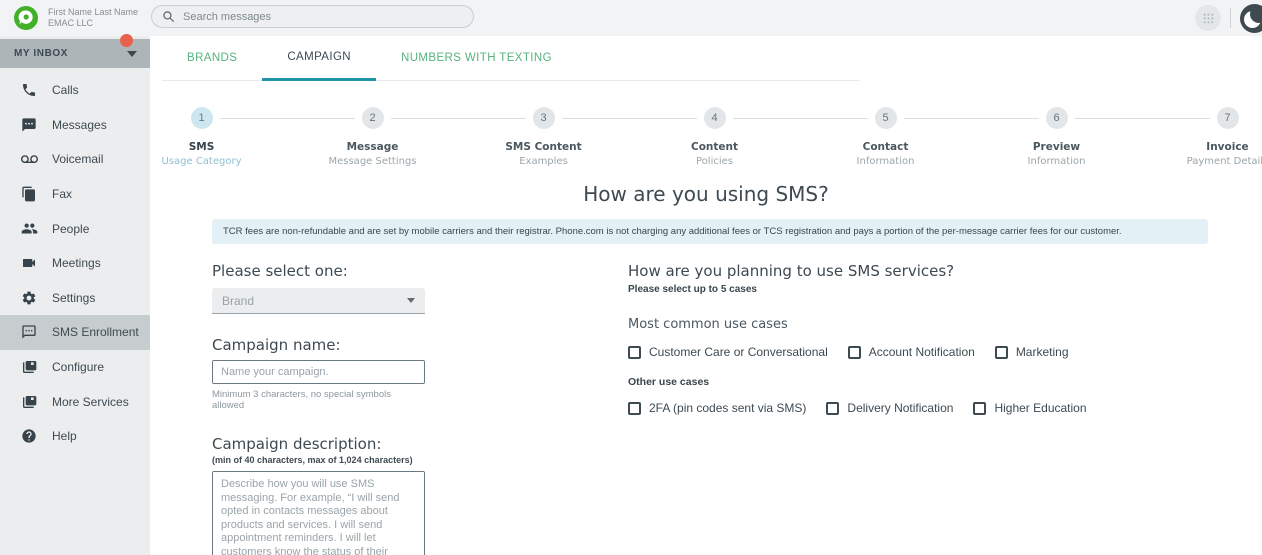 Image resolution: width=1262 pixels, height=555 pixels. I want to click on tab-bar: BRANDS CAMPAIGN NUMBERS WITH TEXTING, so click(511, 58).